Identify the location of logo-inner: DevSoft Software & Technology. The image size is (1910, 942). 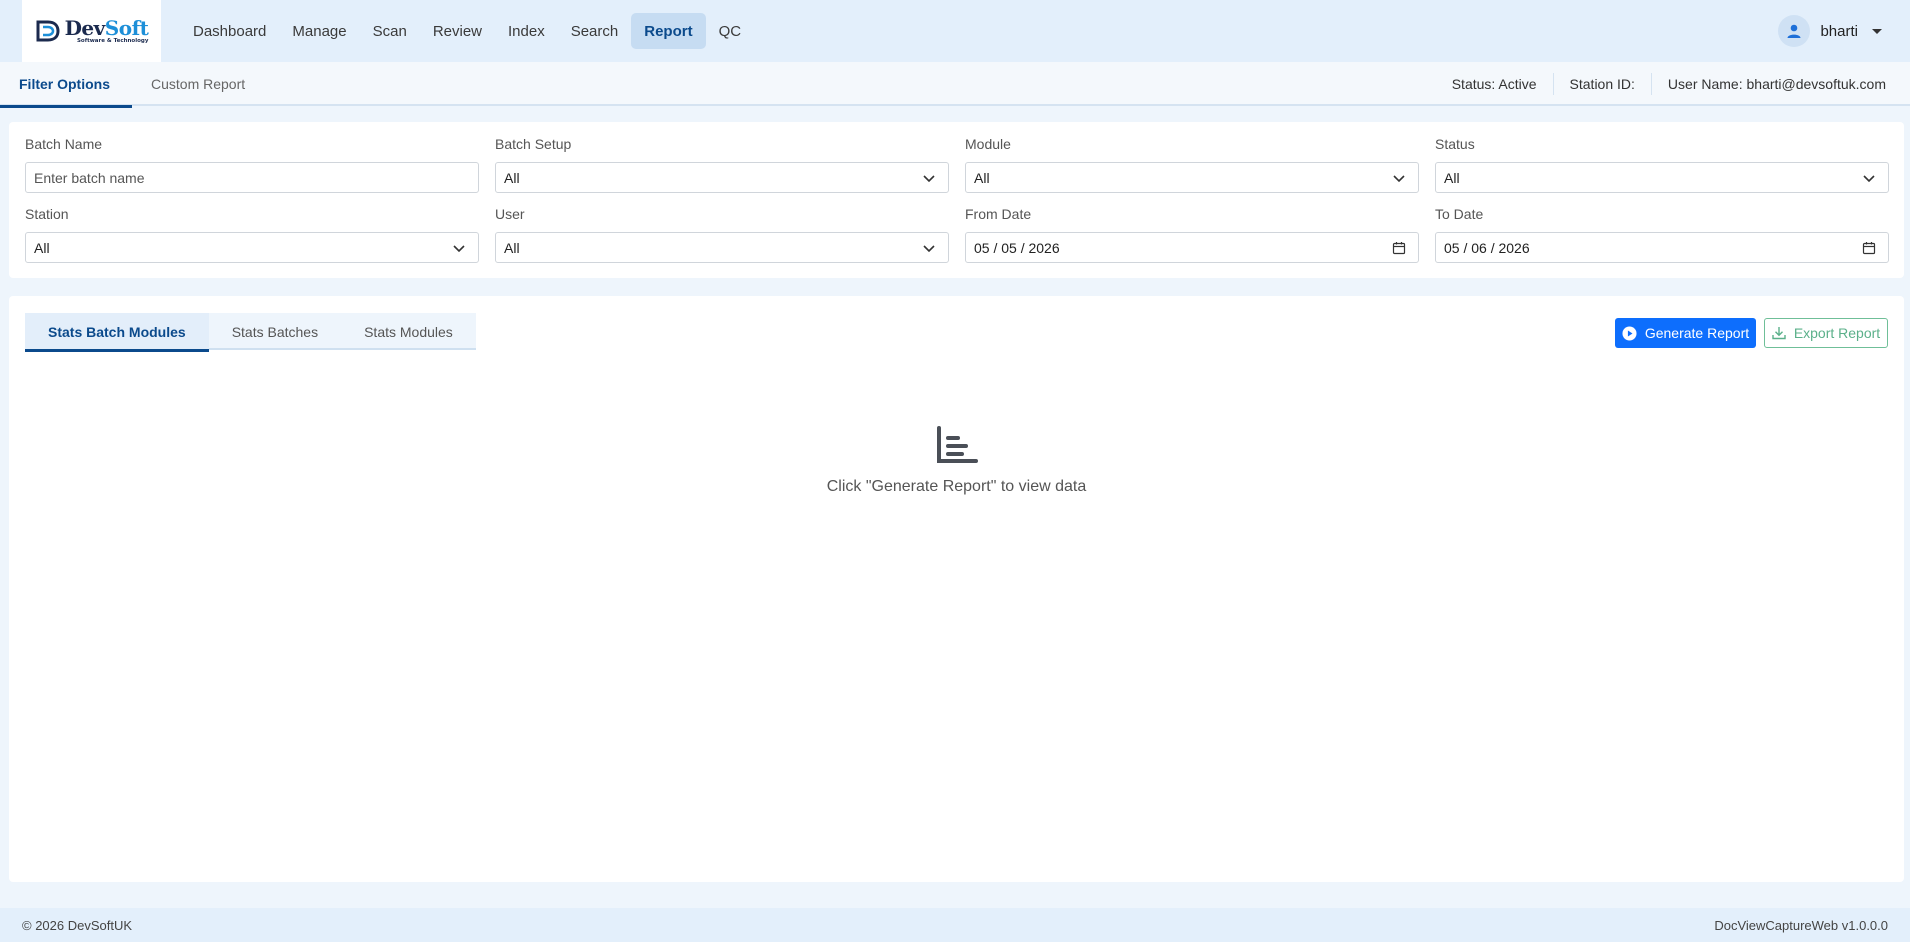
(92, 31).